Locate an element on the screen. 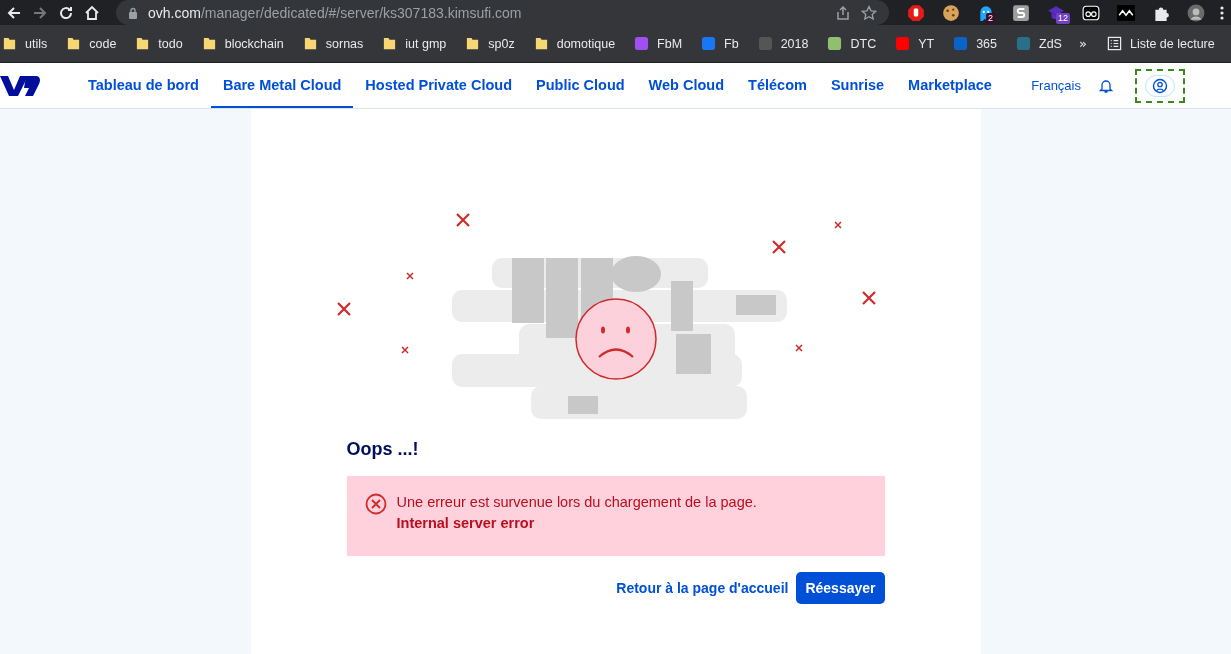 The height and width of the screenshot is (654, 1231). bookmark: YT is located at coordinates (919, 43).